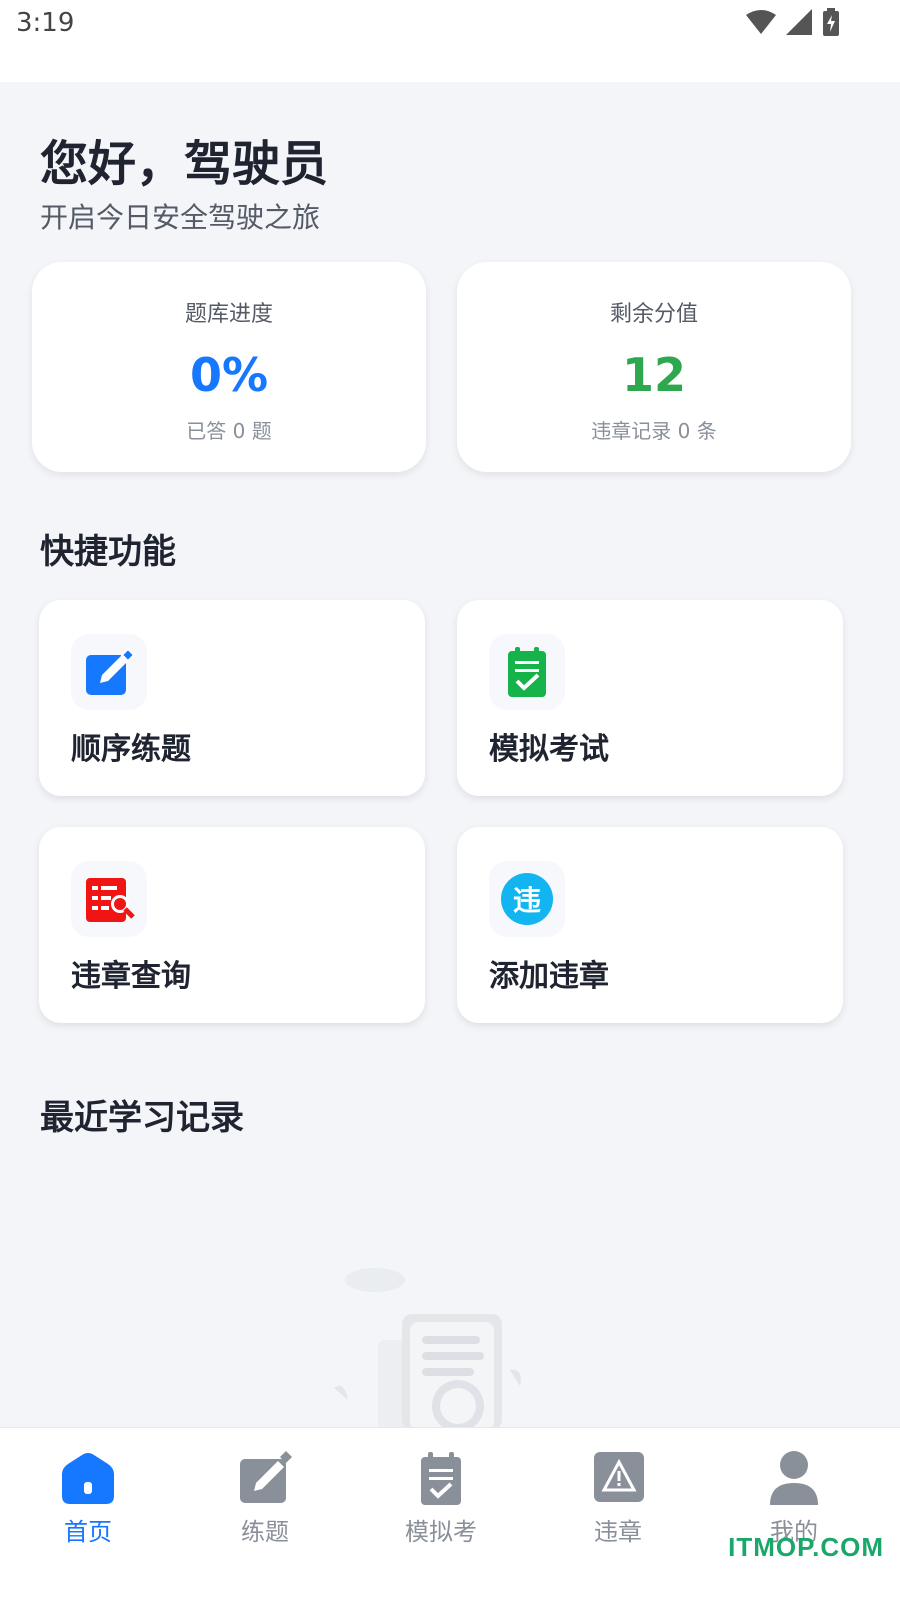  I want to click on quick-card-label: 顺序练题, so click(131, 749).